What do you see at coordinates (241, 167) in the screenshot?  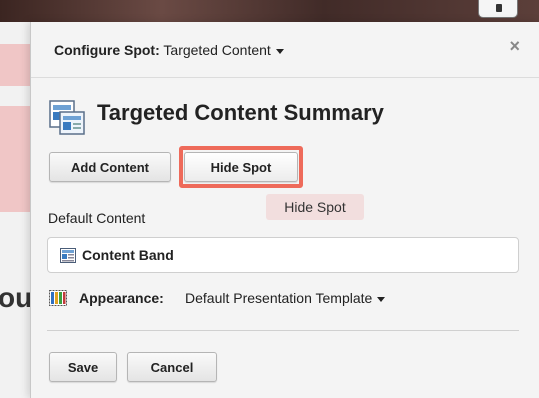 I see `hide-spot-button: Hide Spot` at bounding box center [241, 167].